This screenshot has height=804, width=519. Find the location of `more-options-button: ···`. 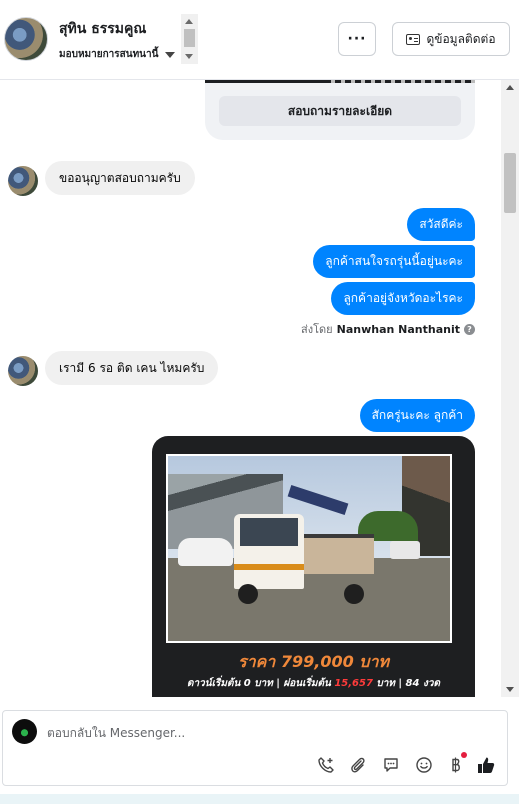

more-options-button: ··· is located at coordinates (357, 39).